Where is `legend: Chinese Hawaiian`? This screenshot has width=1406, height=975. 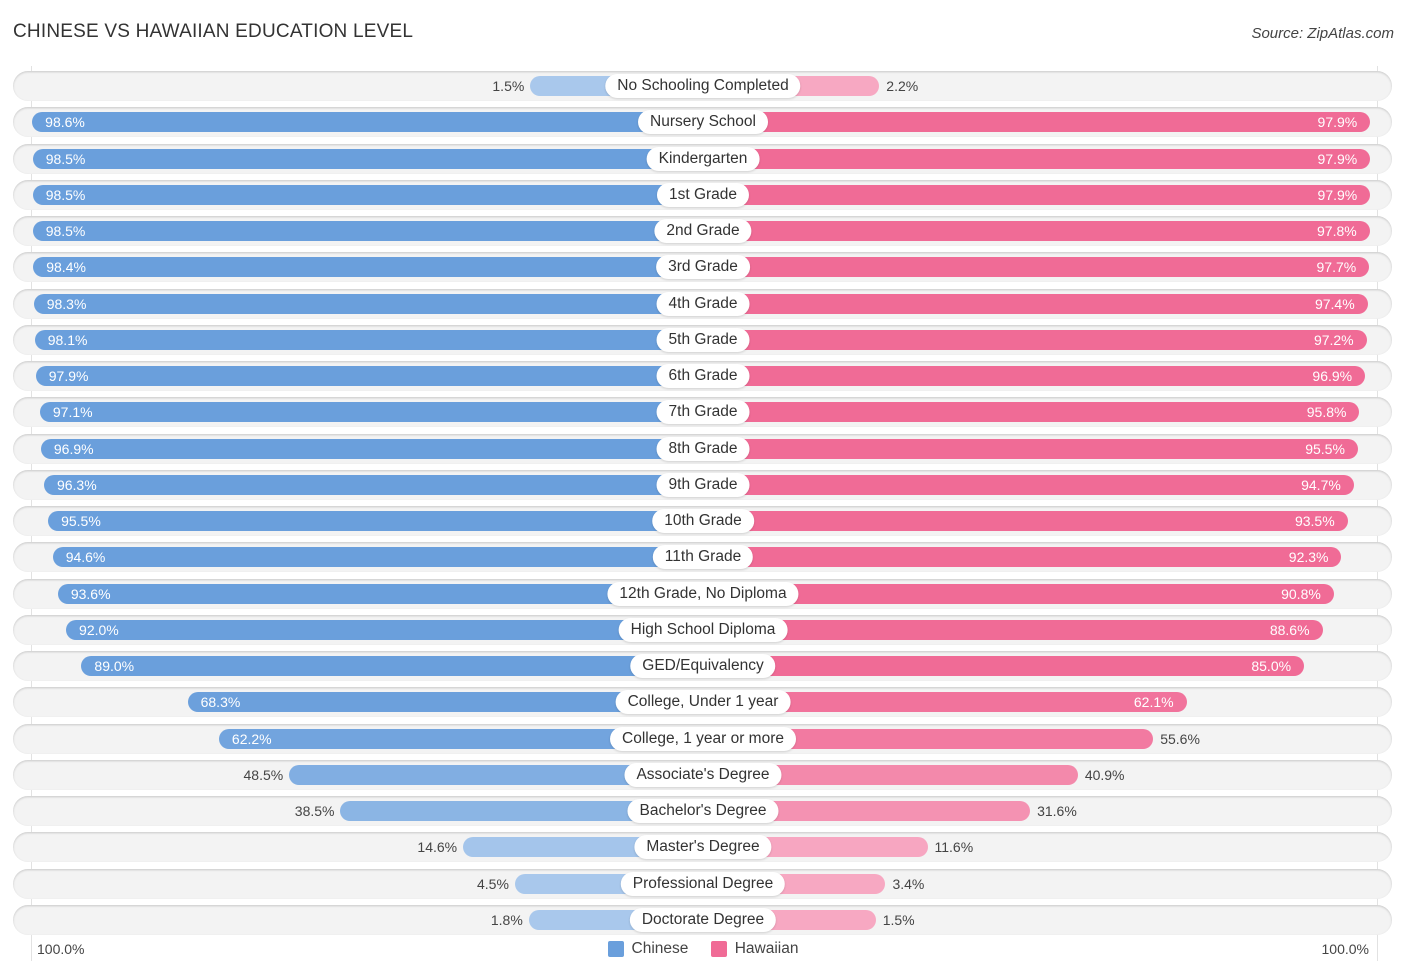
legend: Chinese Hawaiian is located at coordinates (703, 951).